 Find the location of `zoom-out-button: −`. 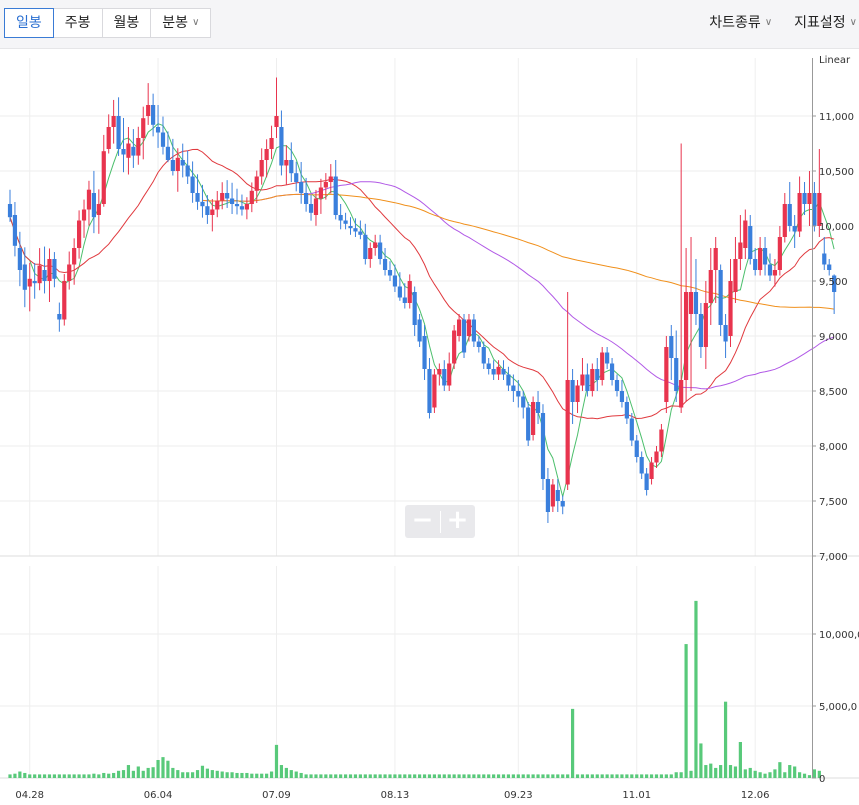

zoom-out-button: − is located at coordinates (423, 521).